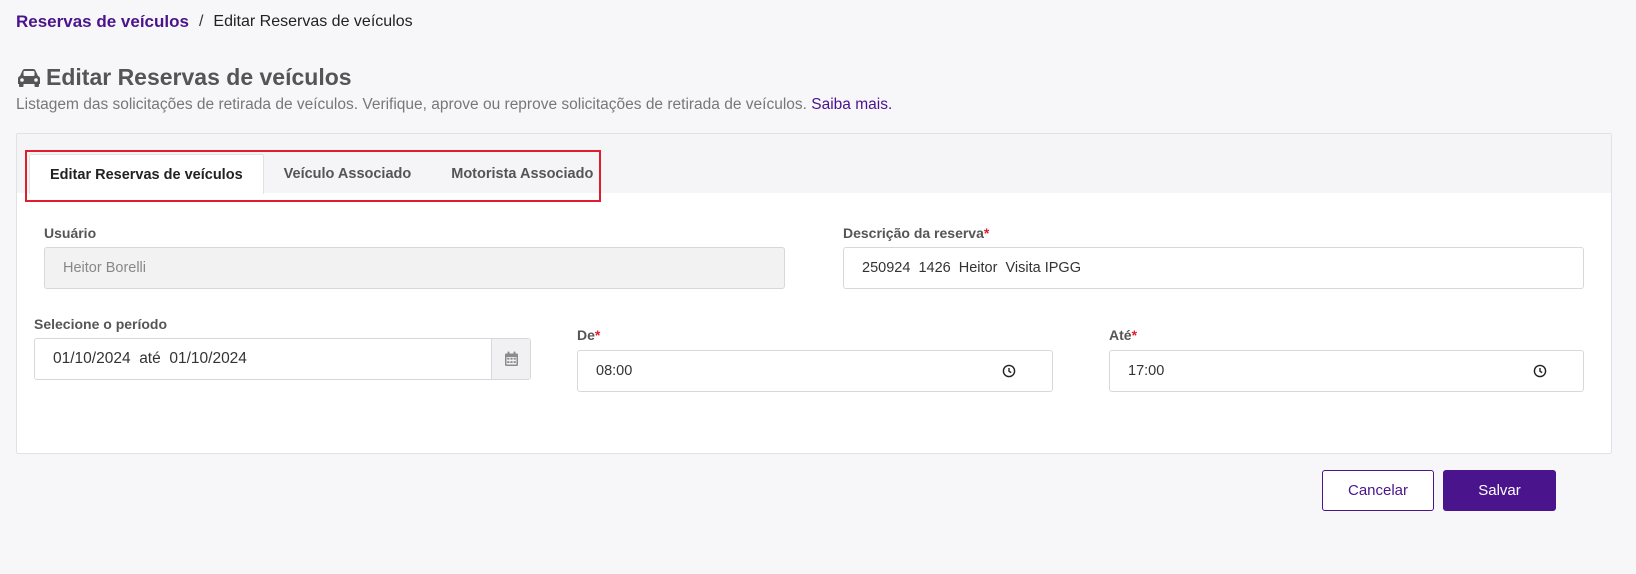 The image size is (1636, 574). What do you see at coordinates (1213, 268) in the screenshot?
I see `descricao-input: 250924 1426 Heitor Visita IPGG` at bounding box center [1213, 268].